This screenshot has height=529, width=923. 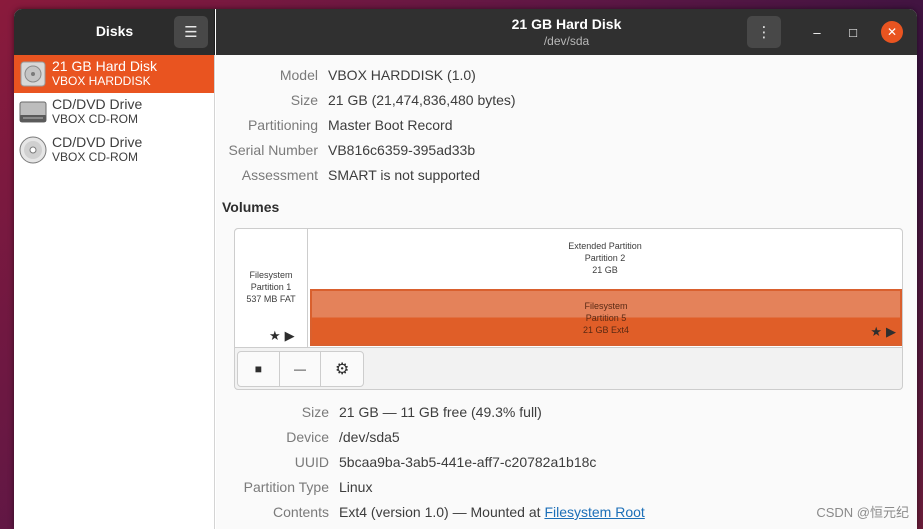 I want to click on drive-model: VBOX HARDDISK, so click(x=101, y=81).